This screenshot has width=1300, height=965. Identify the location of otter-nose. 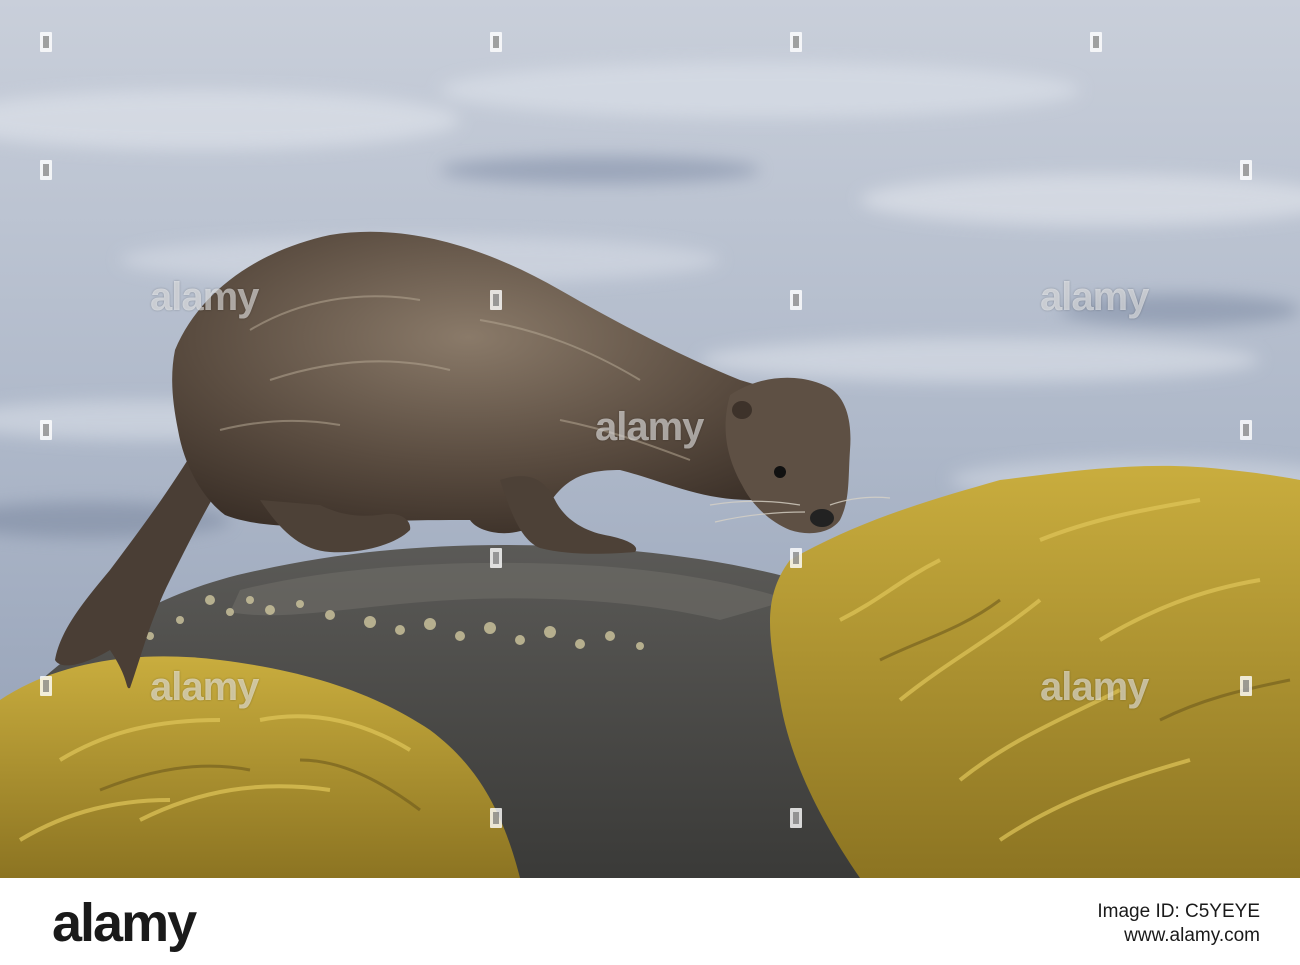
(822, 518).